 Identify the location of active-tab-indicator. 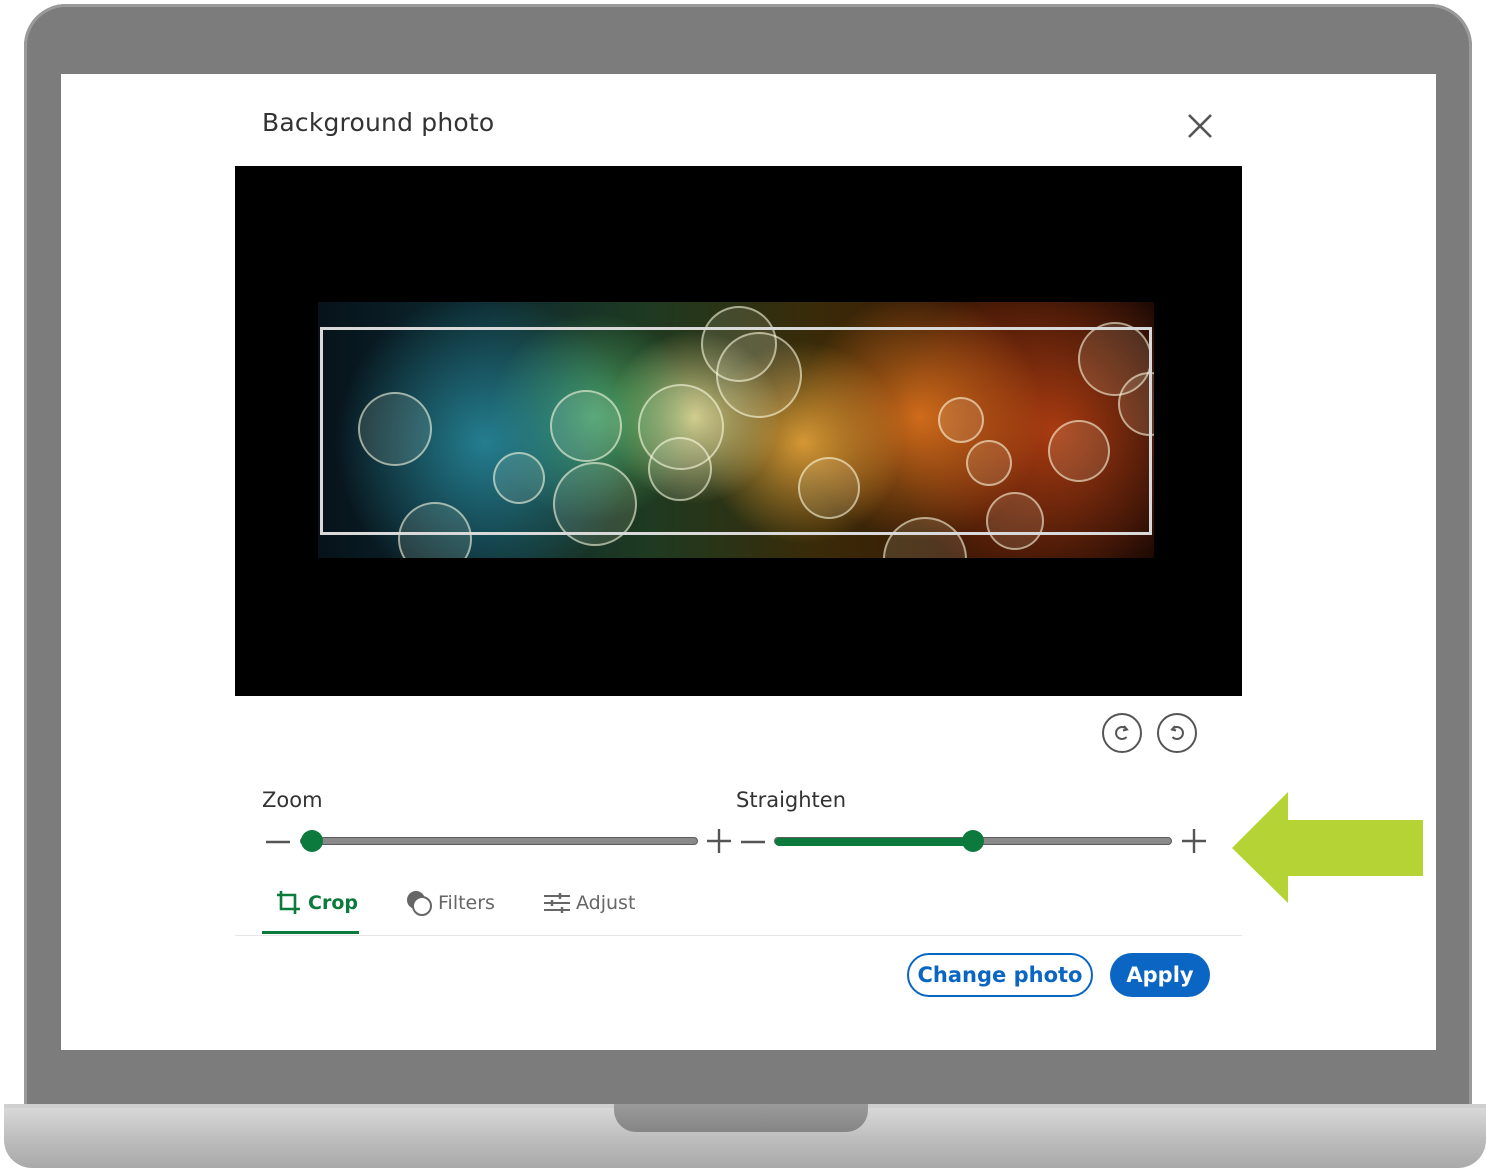
(310, 932).